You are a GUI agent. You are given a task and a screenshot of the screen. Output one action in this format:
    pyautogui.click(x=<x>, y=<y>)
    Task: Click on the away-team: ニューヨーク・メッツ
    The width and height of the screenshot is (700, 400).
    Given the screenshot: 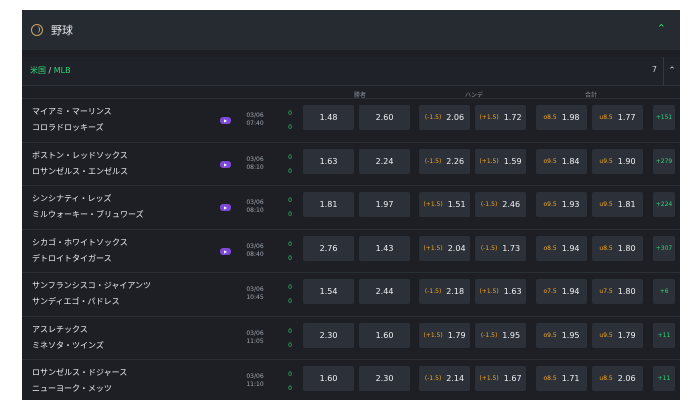 What is the action you would take?
    pyautogui.click(x=72, y=388)
    